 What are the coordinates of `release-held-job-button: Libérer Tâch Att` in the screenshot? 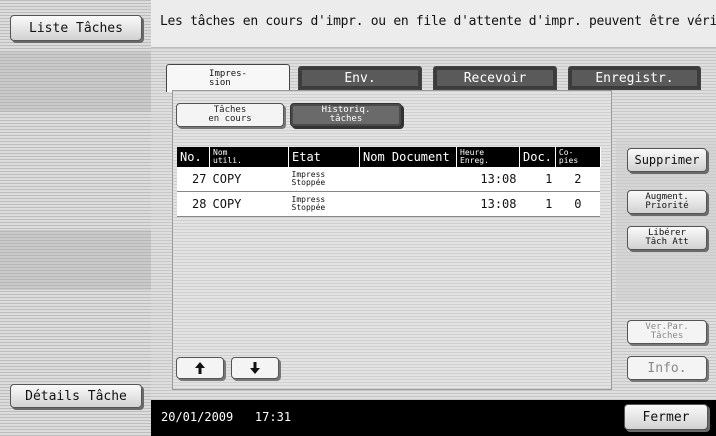 It's located at (667, 238).